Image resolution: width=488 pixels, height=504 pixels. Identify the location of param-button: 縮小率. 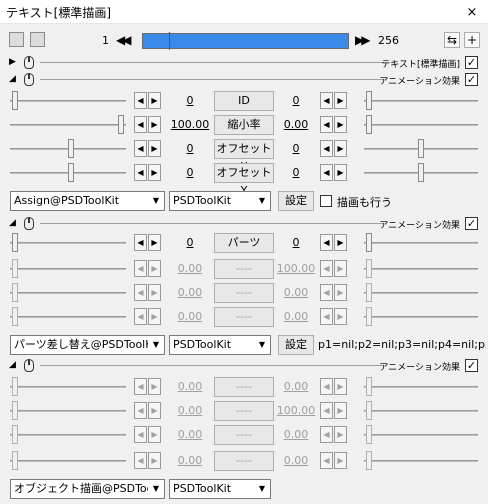
(244, 125).